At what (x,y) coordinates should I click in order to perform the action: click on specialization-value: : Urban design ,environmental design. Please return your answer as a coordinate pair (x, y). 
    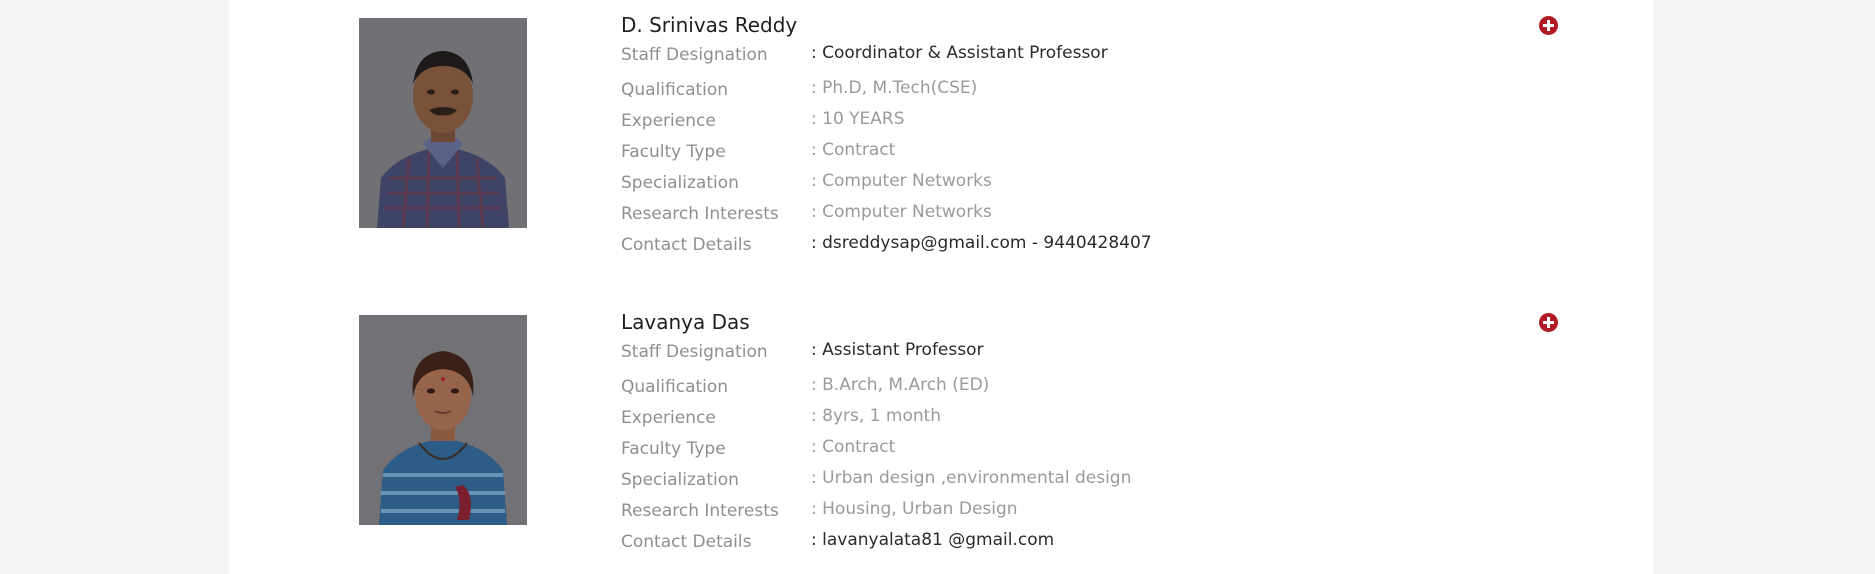
    Looking at the image, I should click on (971, 478).